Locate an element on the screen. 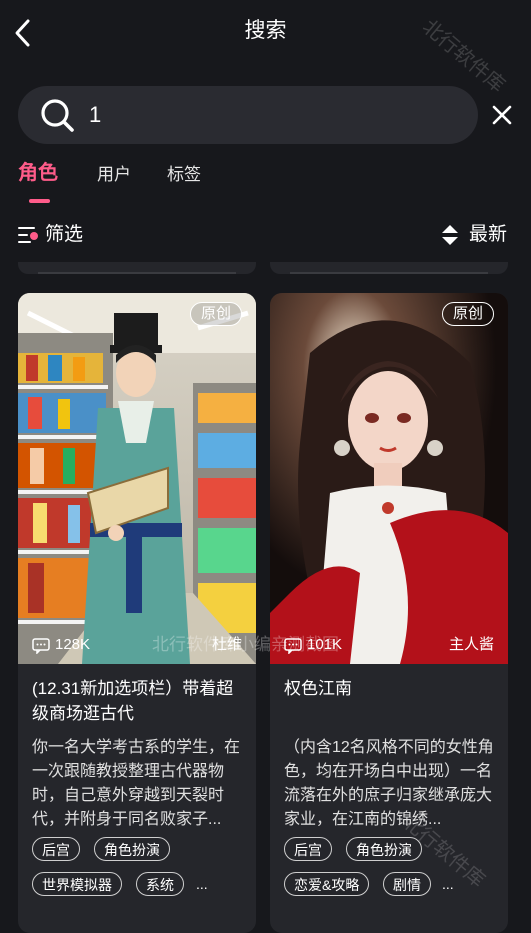  tab-users: 用户 is located at coordinates (114, 175).